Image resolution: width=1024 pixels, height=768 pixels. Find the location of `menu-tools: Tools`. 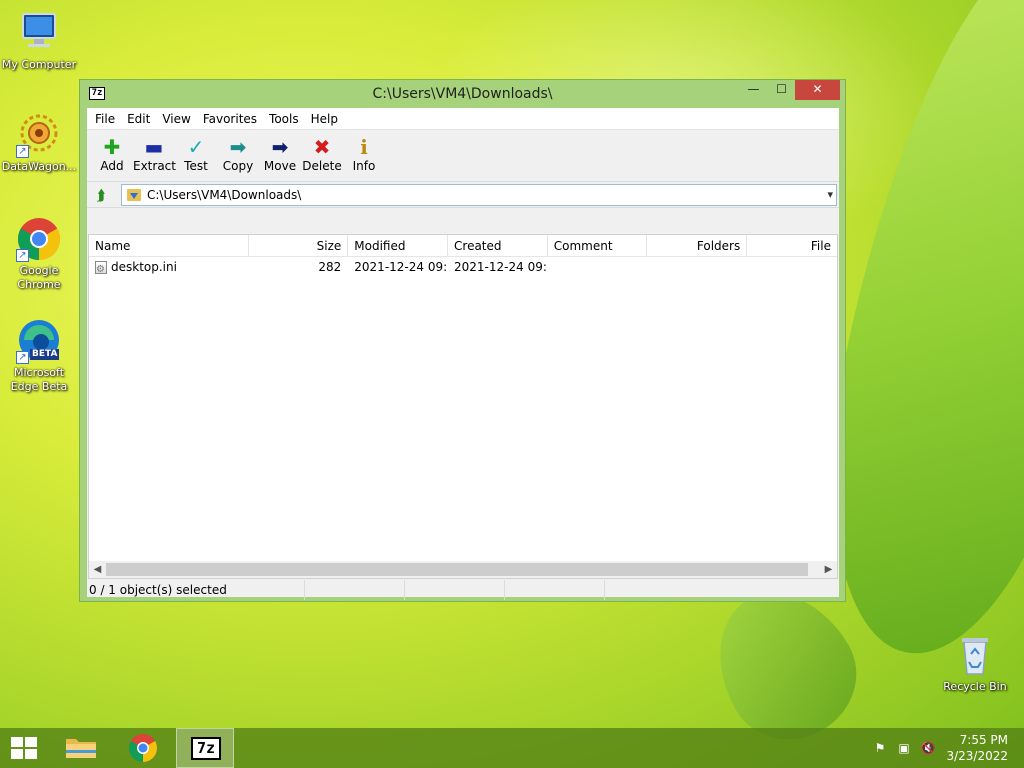

menu-tools: Tools is located at coordinates (284, 118).